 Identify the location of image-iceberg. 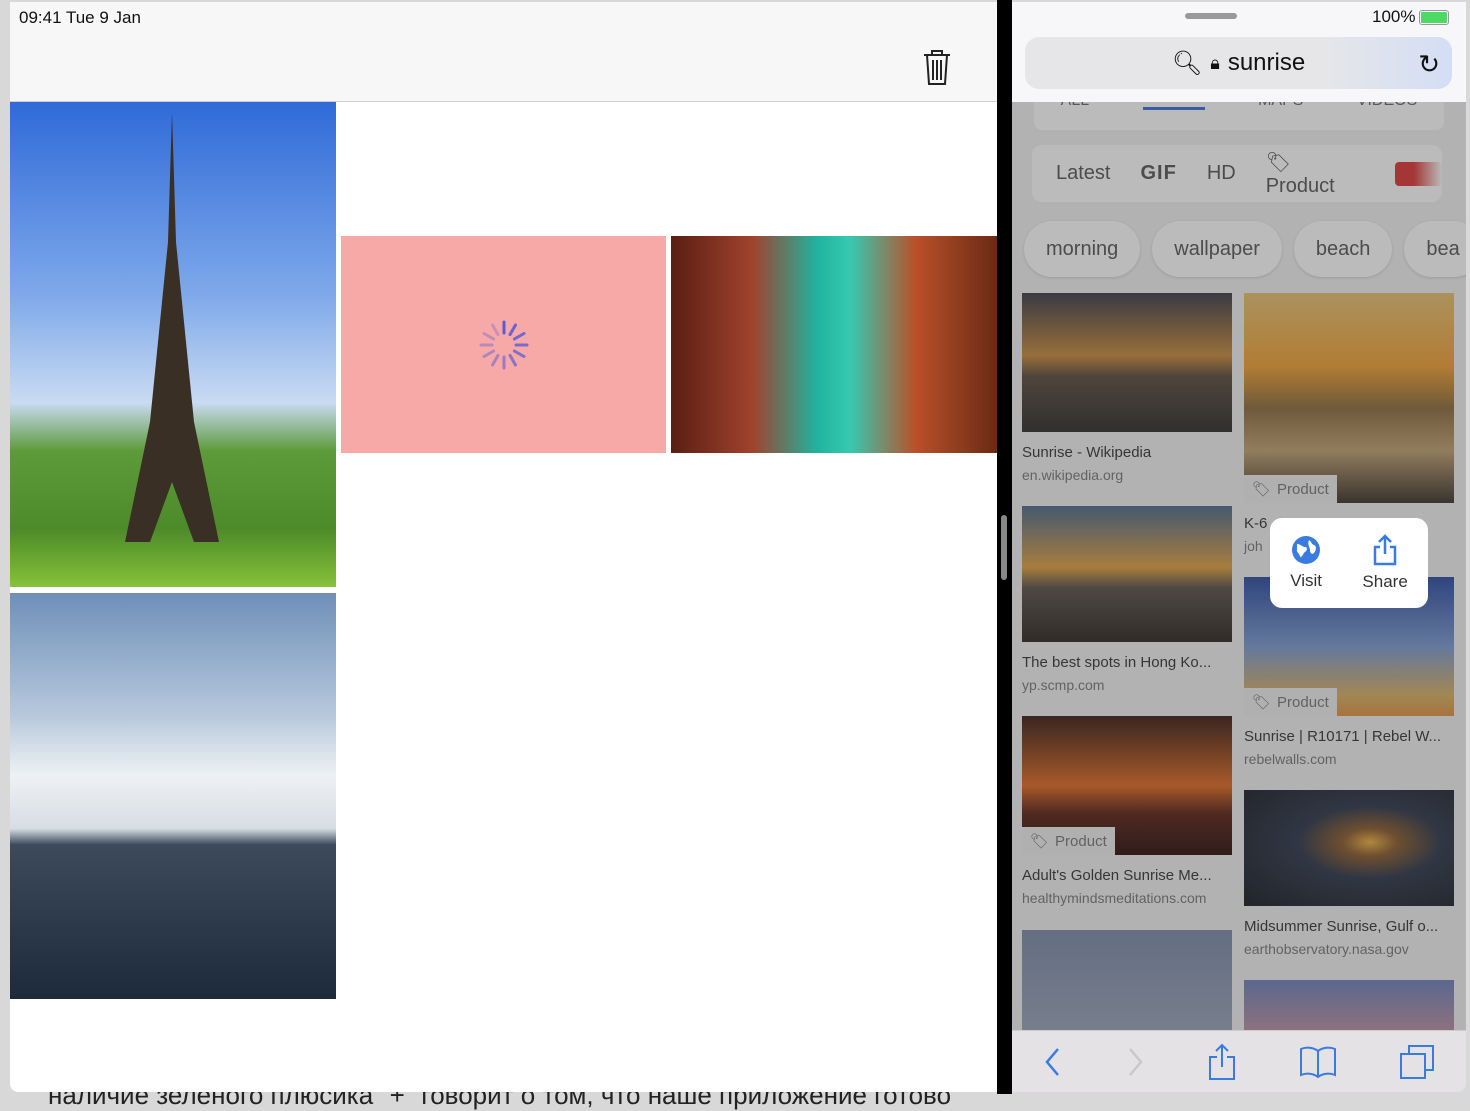
(173, 796).